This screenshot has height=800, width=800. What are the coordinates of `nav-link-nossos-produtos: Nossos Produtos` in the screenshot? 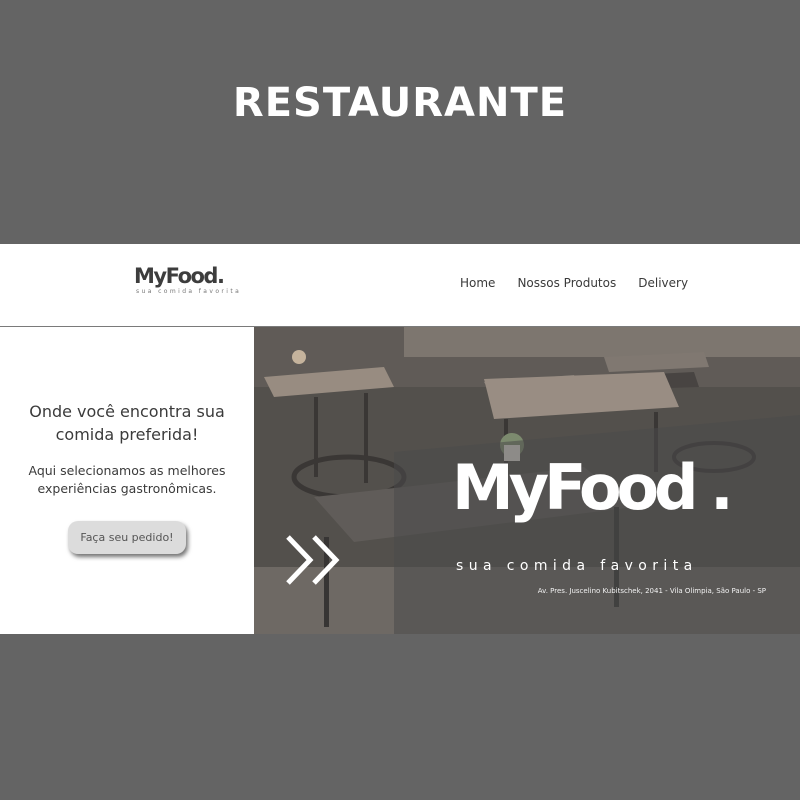 It's located at (566, 283).